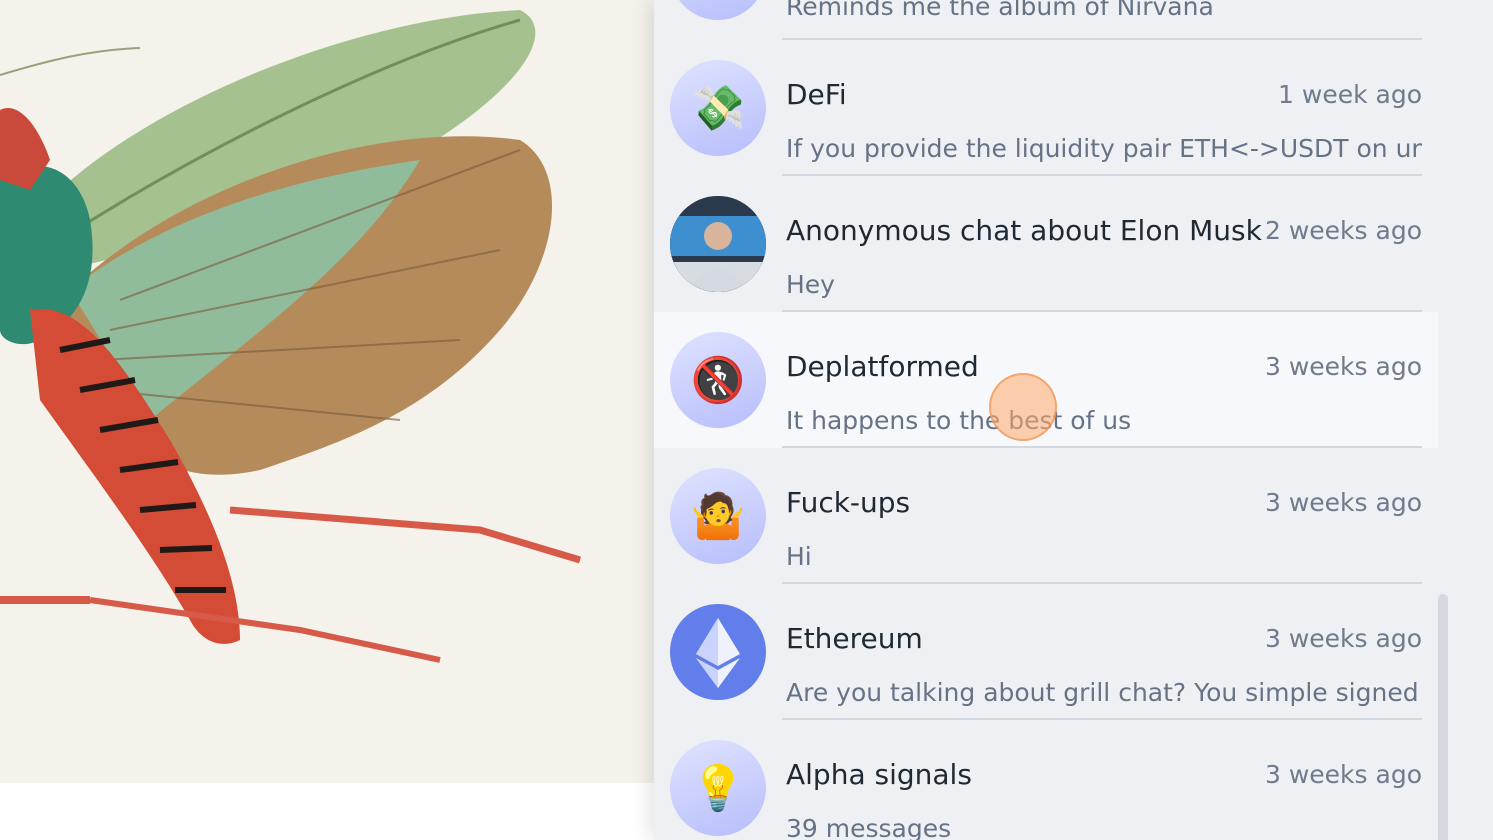 This screenshot has width=1493, height=840. I want to click on chat-preview: 39 messages, so click(869, 827).